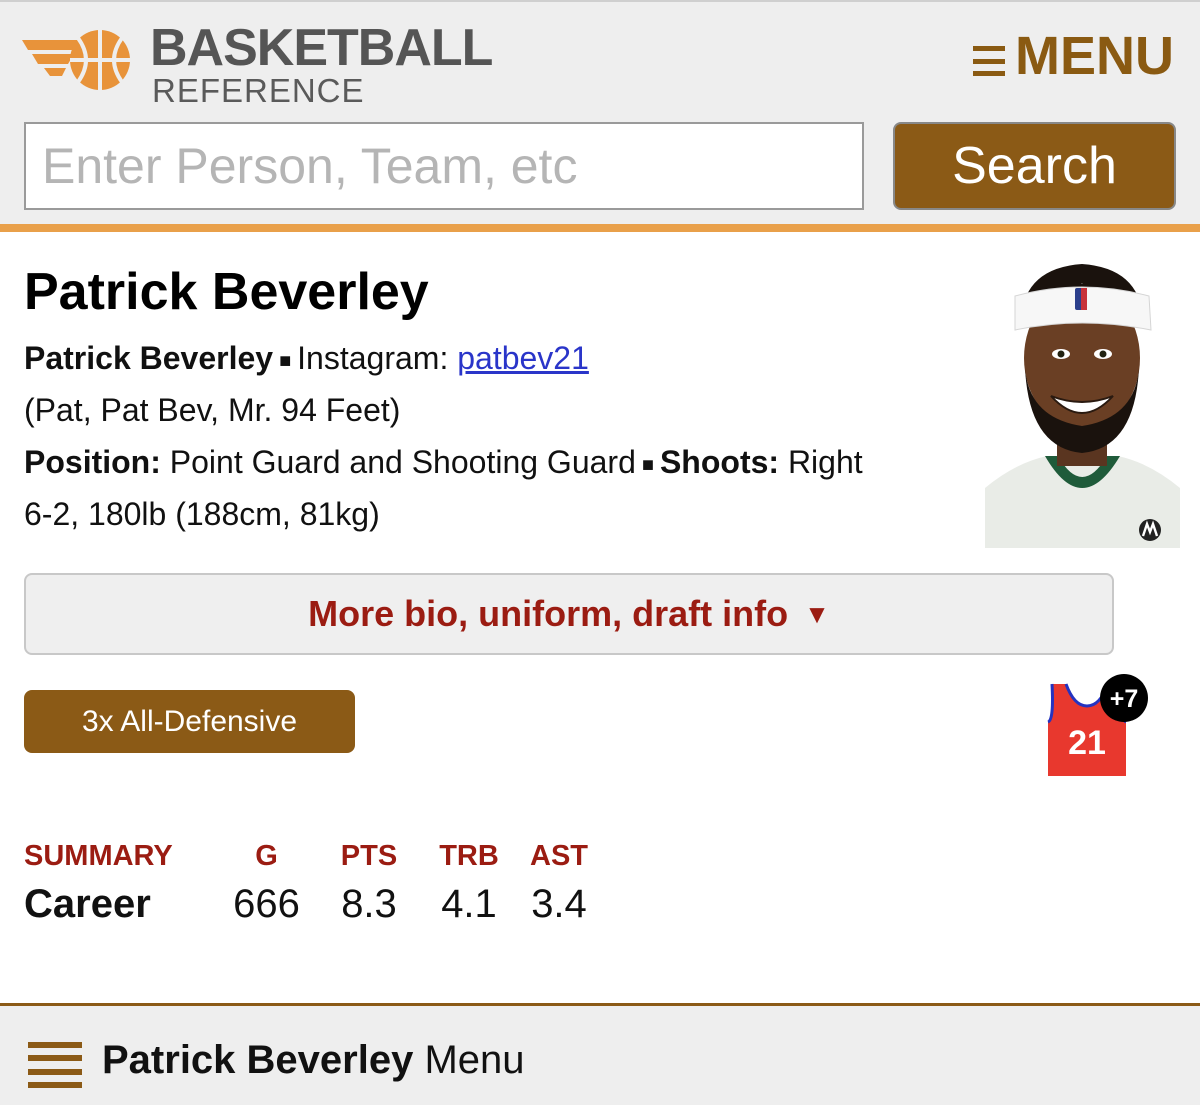 This screenshot has height=1105, width=1200. I want to click on menu-button: MENU, so click(1073, 56).